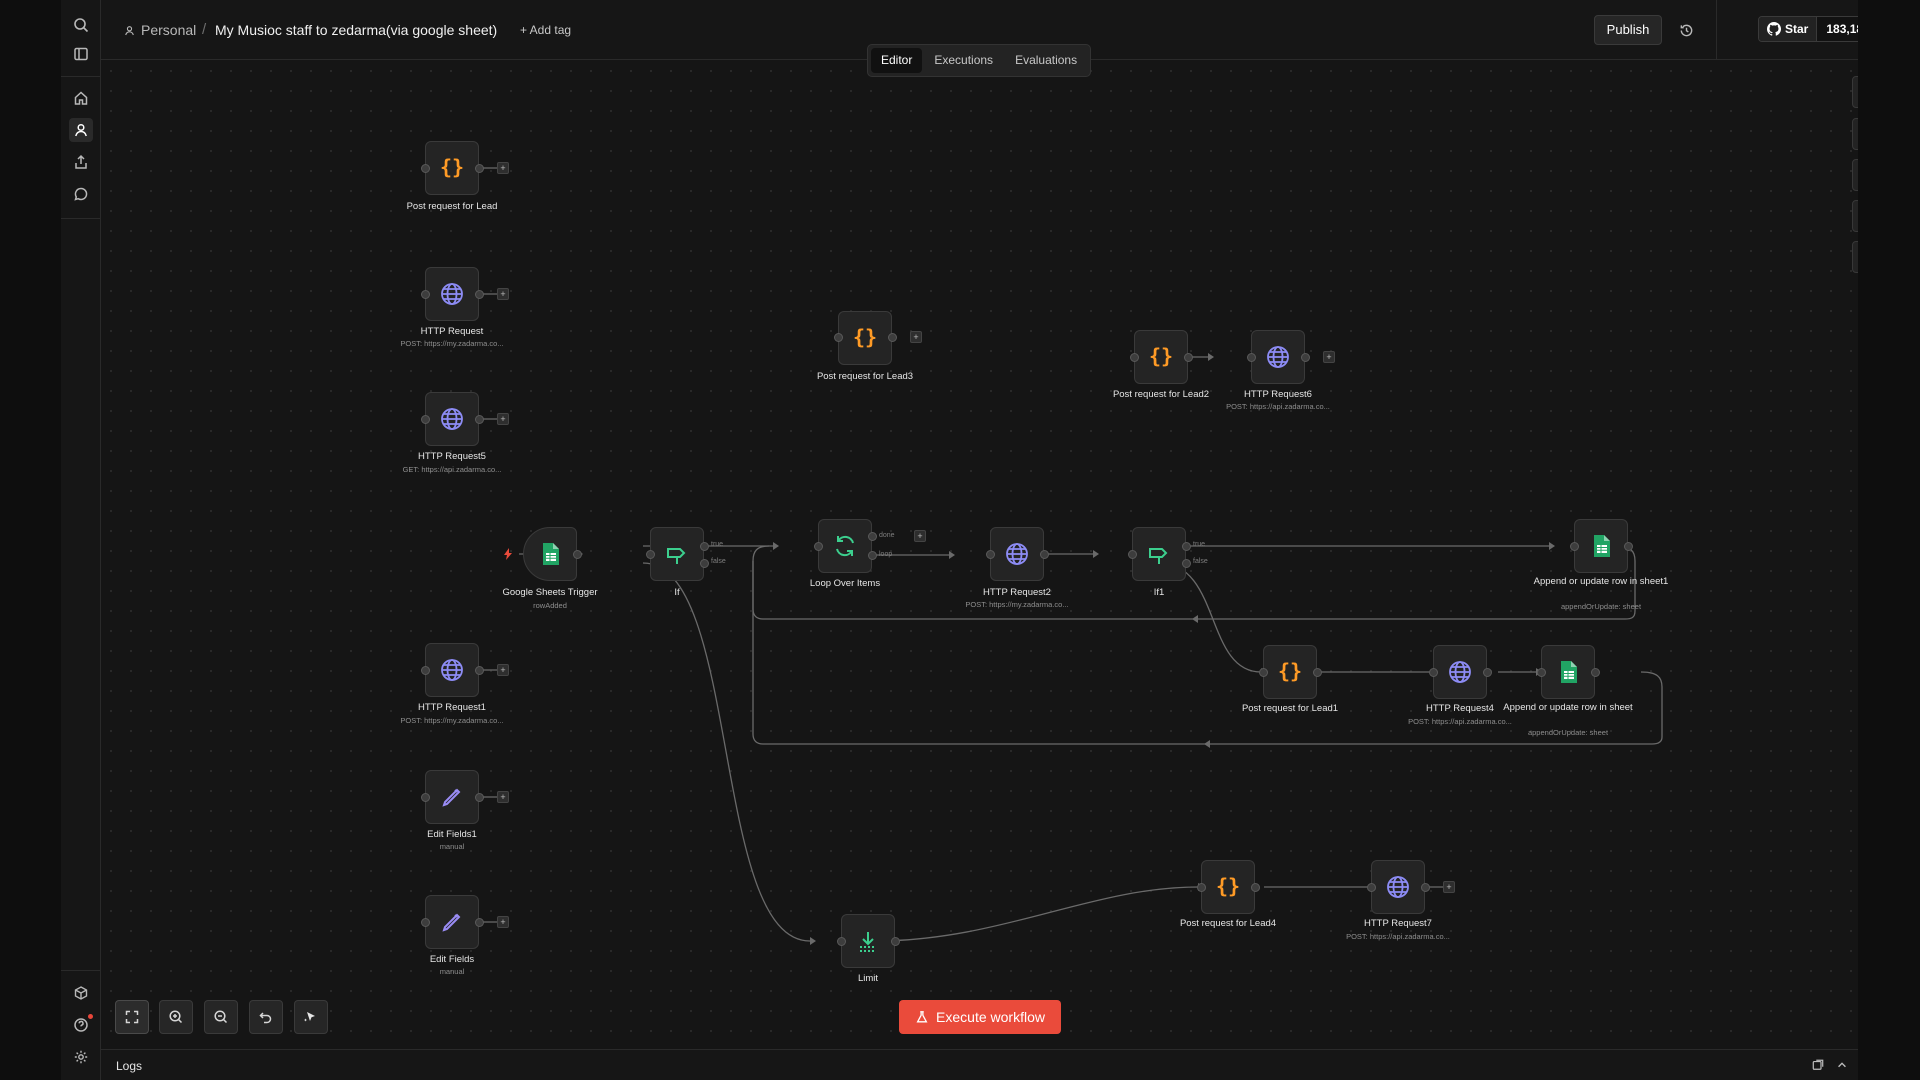 Image resolution: width=1920 pixels, height=1080 pixels. I want to click on node-subtitle: rowAdded, so click(550, 605).